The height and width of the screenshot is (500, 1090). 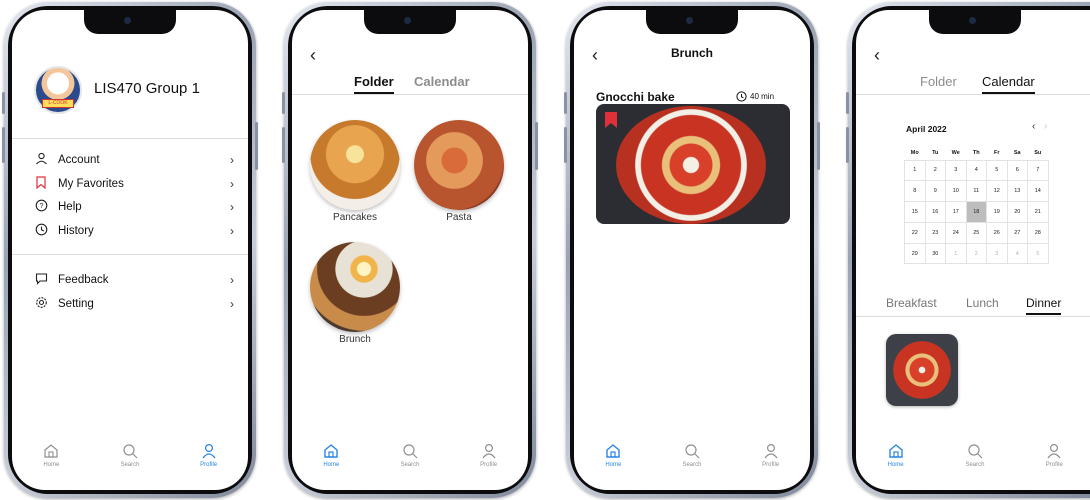 What do you see at coordinates (935, 170) in the screenshot?
I see `calendar-day: 2` at bounding box center [935, 170].